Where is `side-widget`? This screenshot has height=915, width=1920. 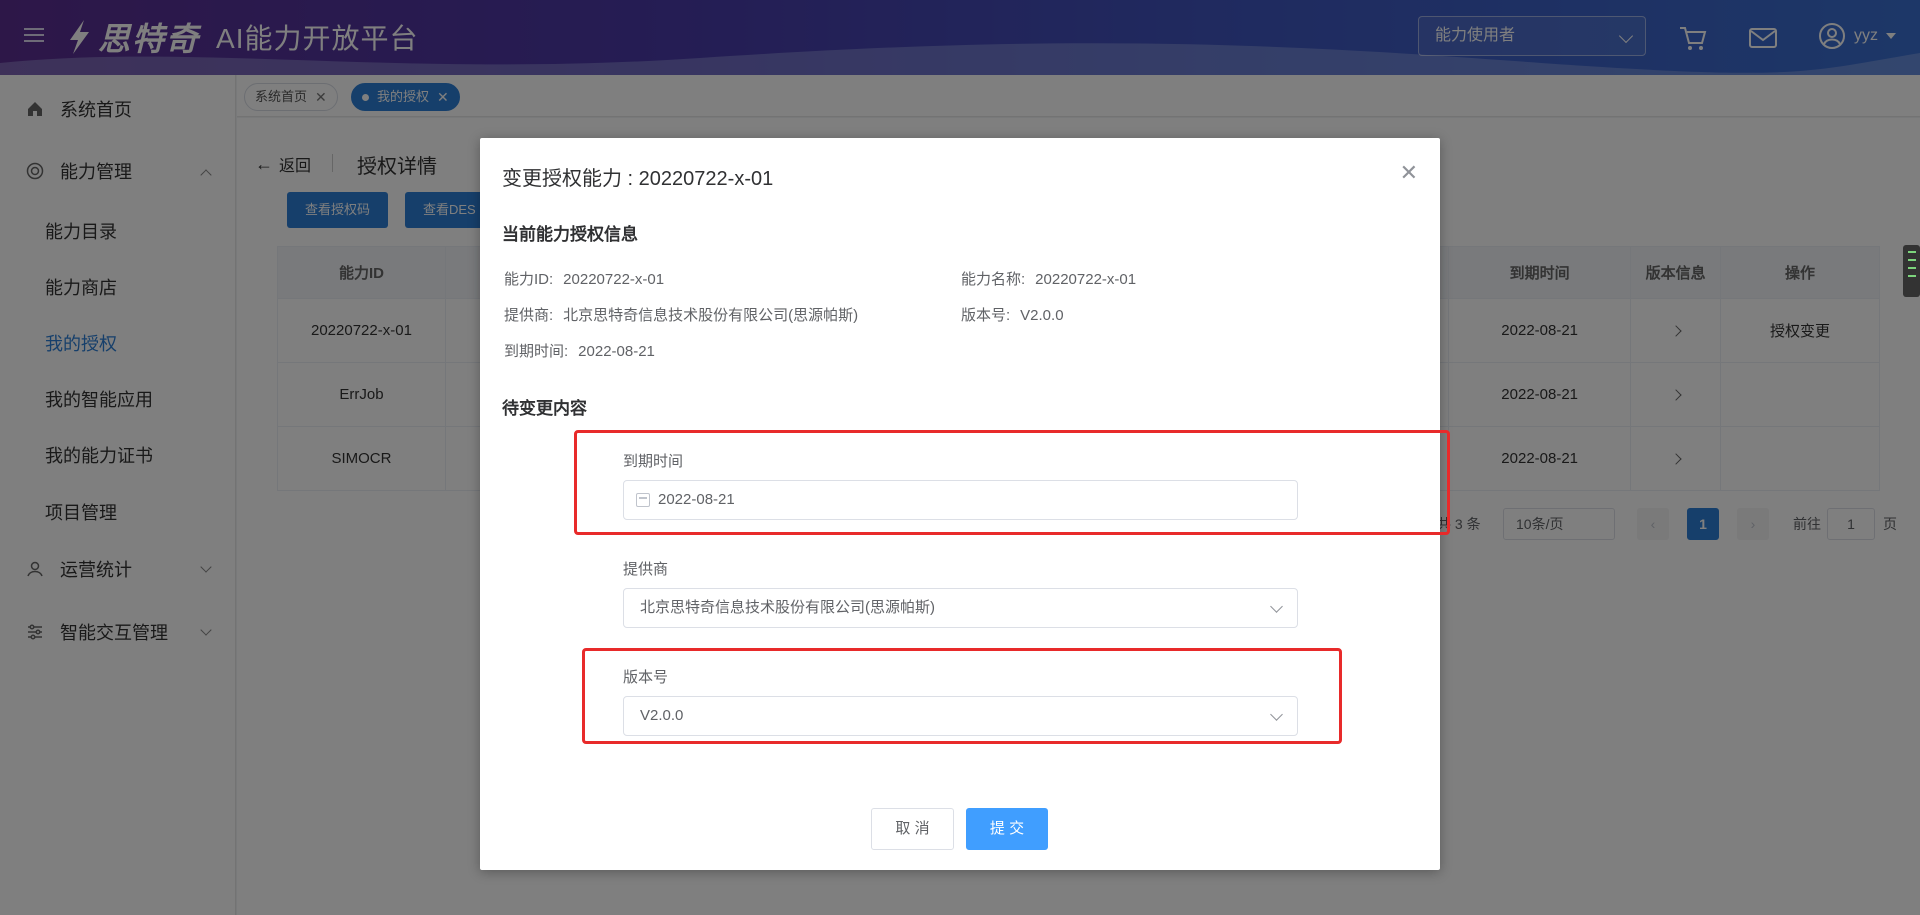 side-widget is located at coordinates (1911, 271).